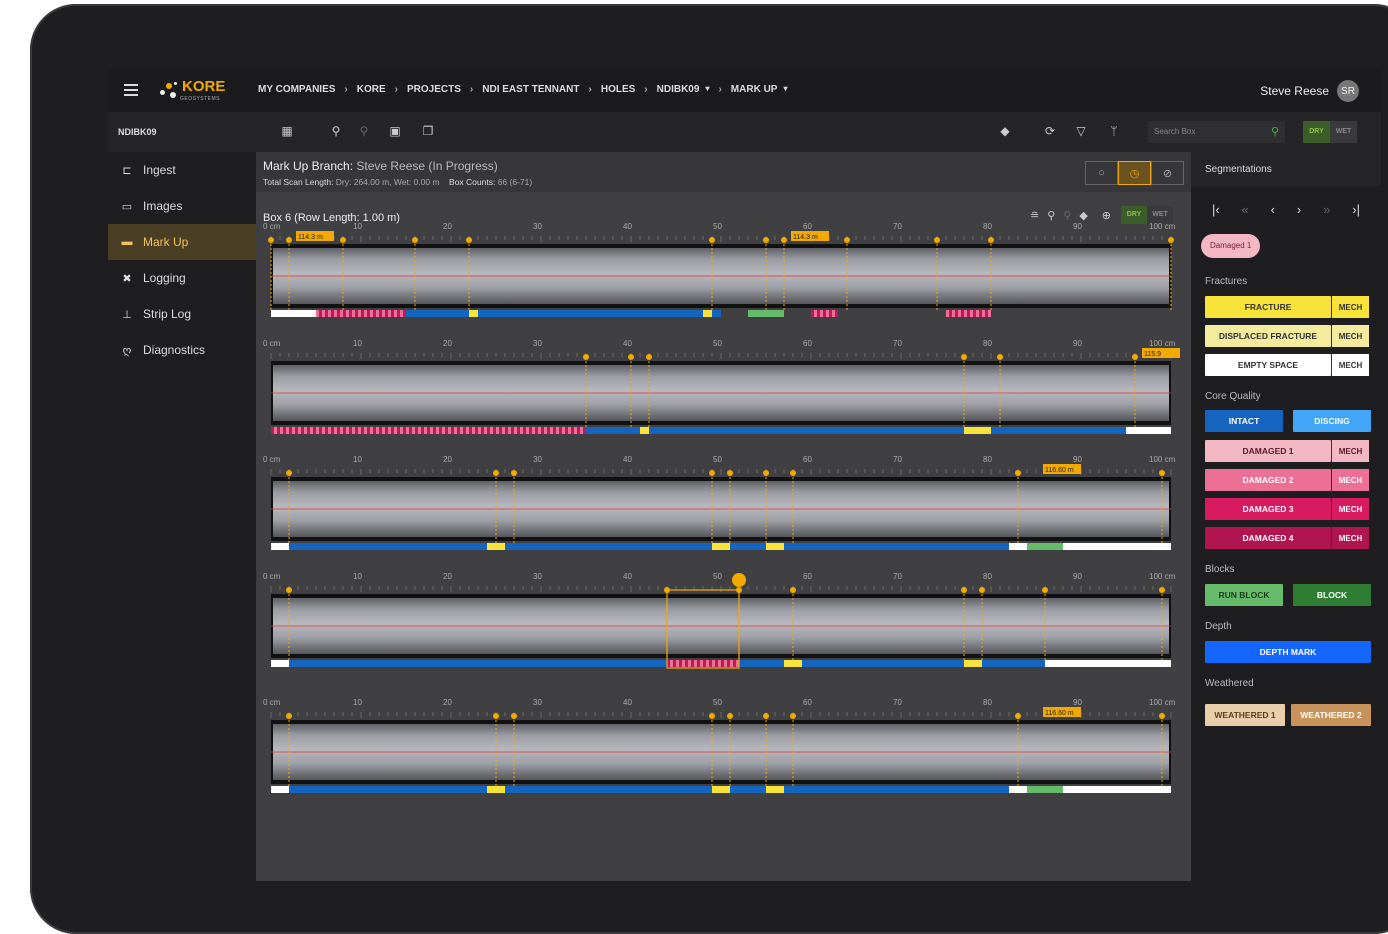 Image resolution: width=1388 pixels, height=934 pixels. What do you see at coordinates (182, 242) in the screenshot?
I see `sidebar-item-markup: ▬ Mark Up` at bounding box center [182, 242].